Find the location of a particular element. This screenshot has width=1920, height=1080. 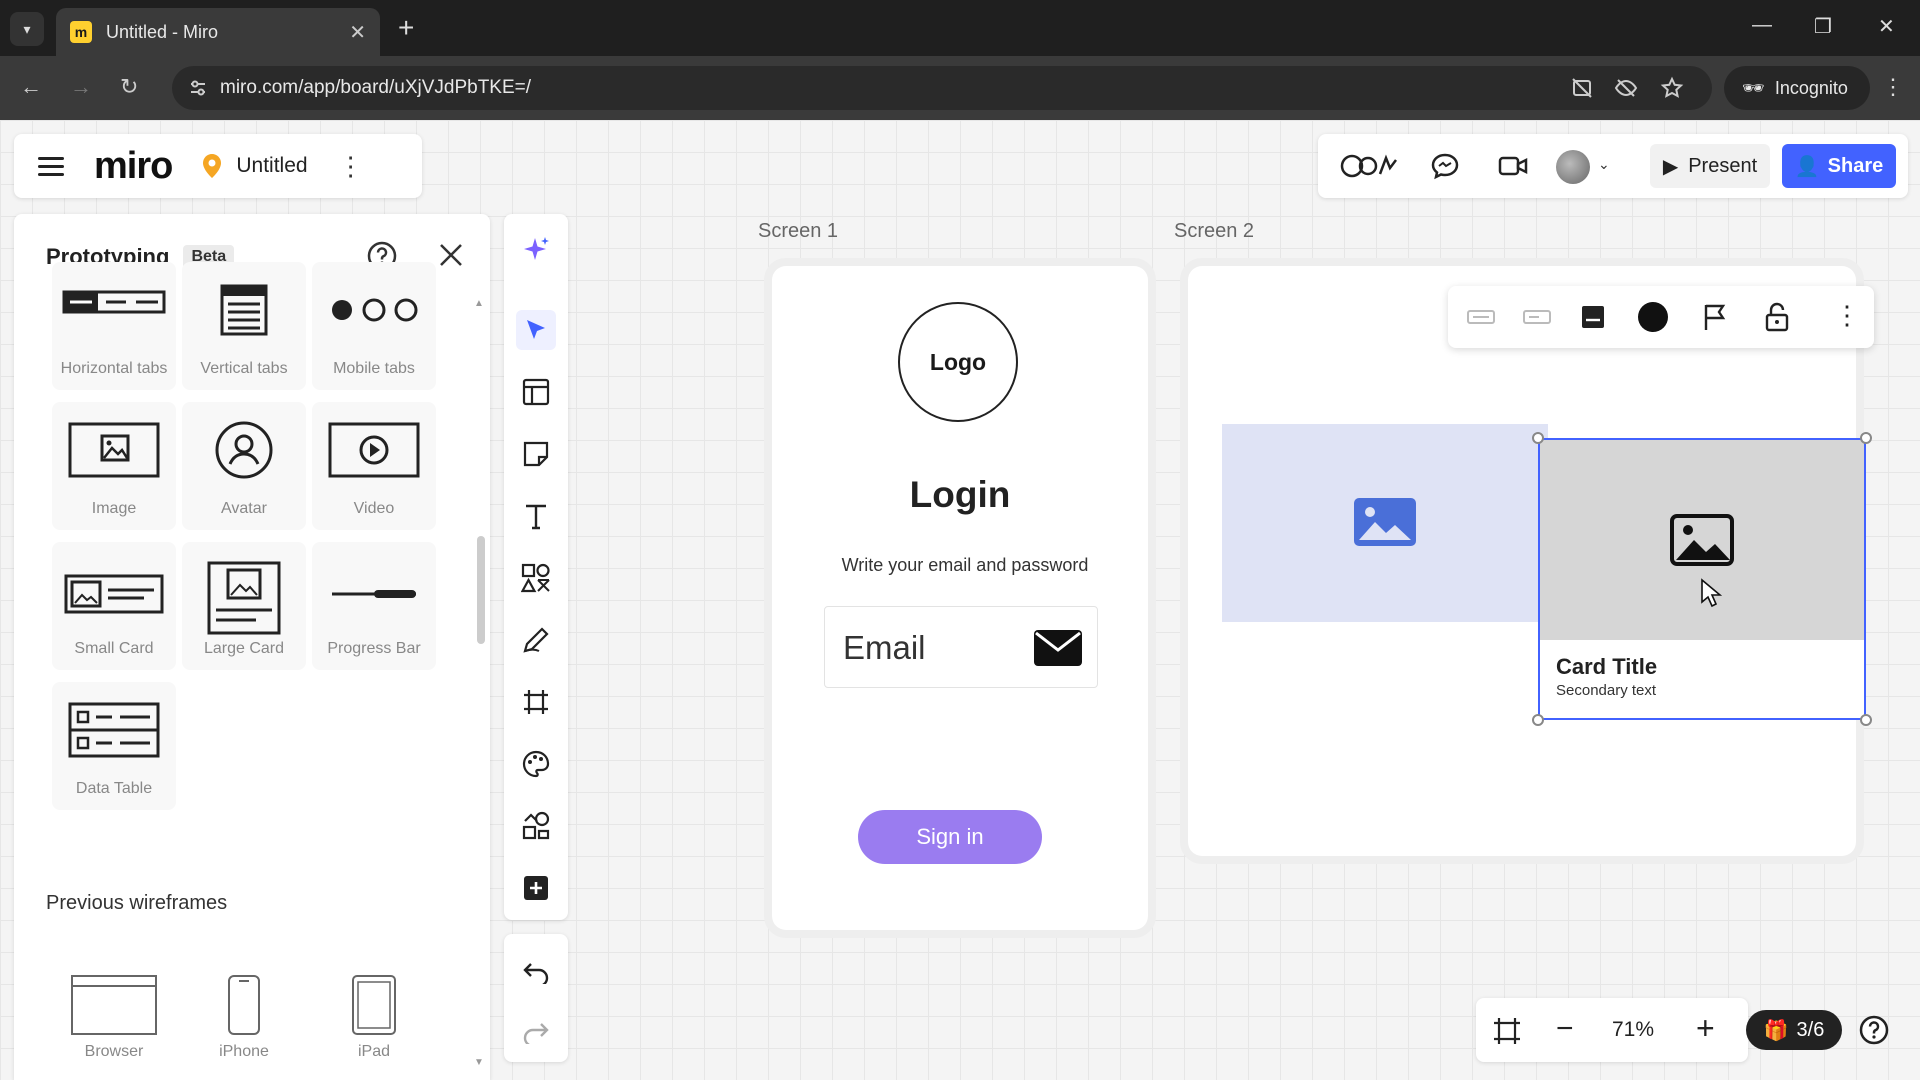

zoom-out-icon: − is located at coordinates (1565, 1029).